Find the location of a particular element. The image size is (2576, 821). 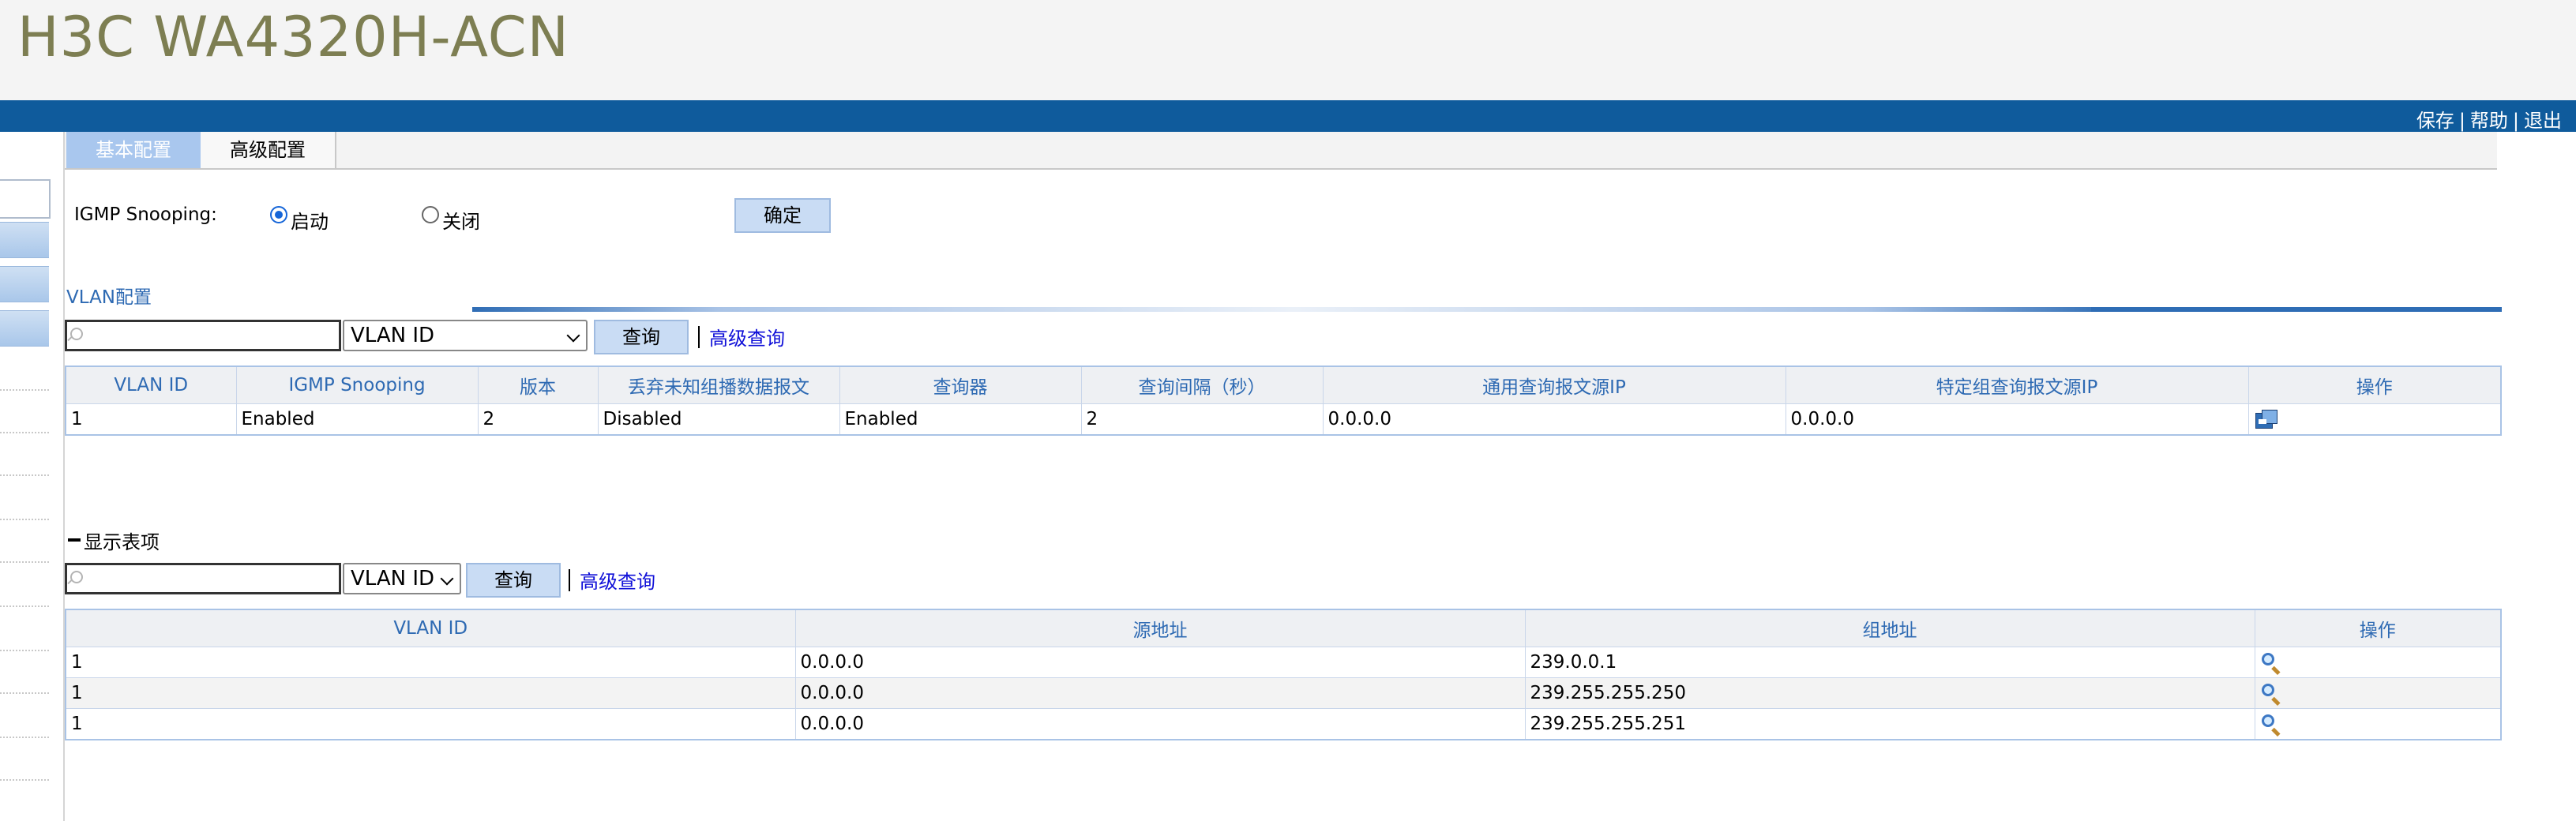

tab-bar: 基本配置 高级配置 is located at coordinates (1281, 151).